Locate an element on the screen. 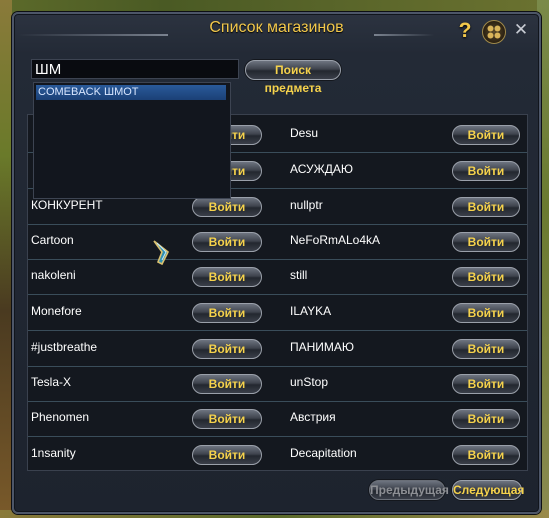 Image resolution: width=549 pixels, height=518 pixels. shop-name-right: Австрия is located at coordinates (313, 417).